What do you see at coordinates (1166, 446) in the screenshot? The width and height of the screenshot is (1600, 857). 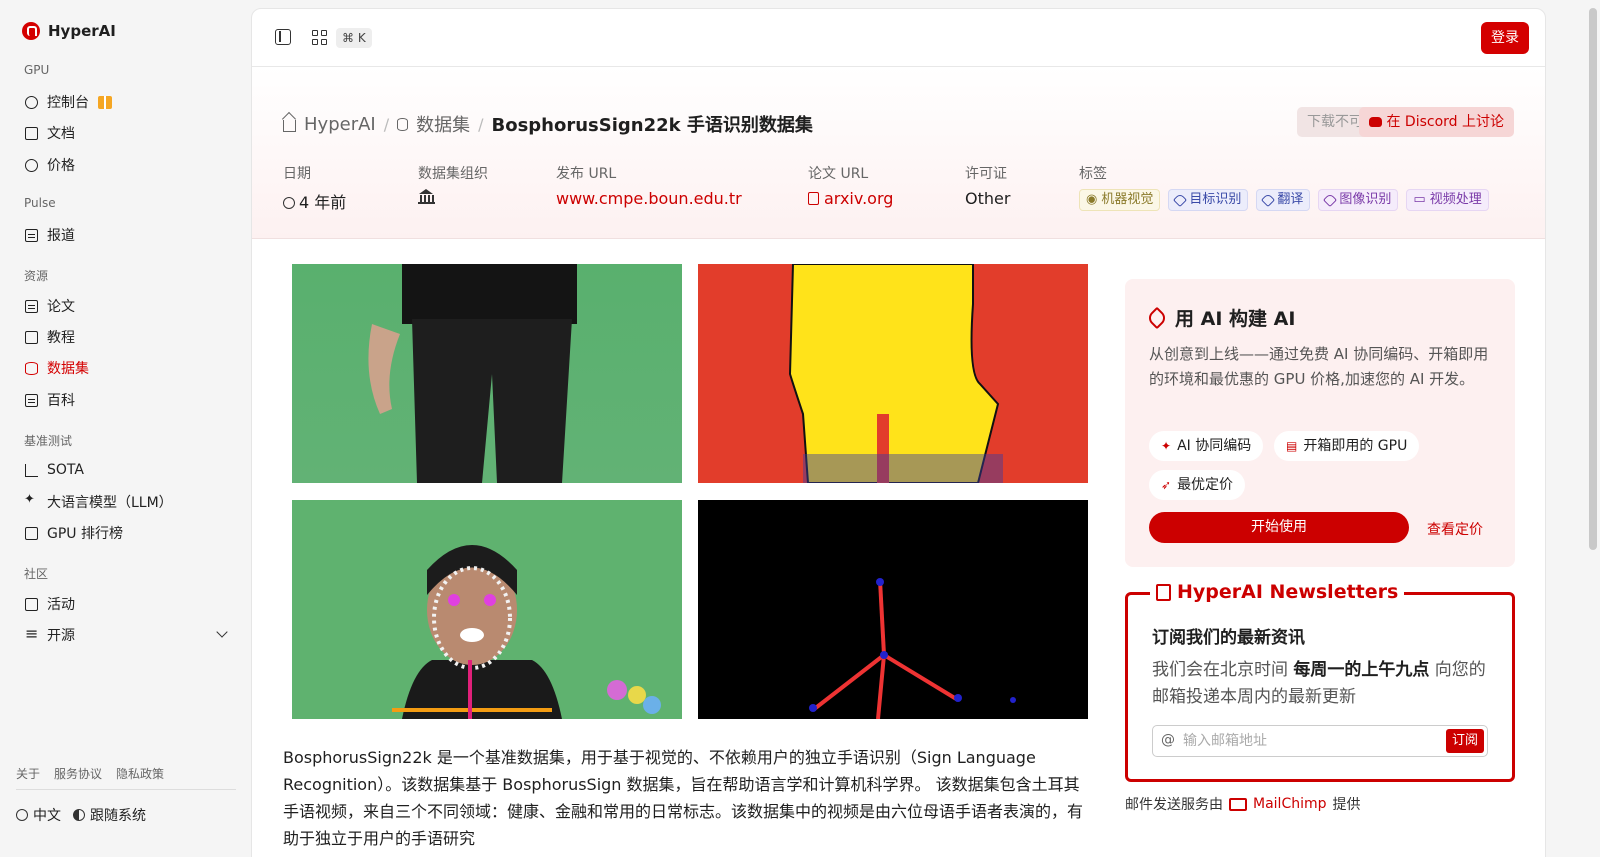 I see `sparkles-icon: ✦` at bounding box center [1166, 446].